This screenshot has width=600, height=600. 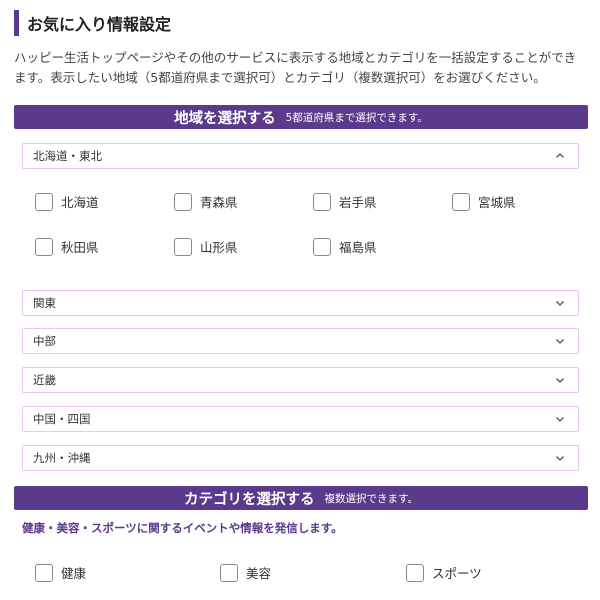 What do you see at coordinates (300, 156) in the screenshot?
I see `accordion-hokkaido-tohoku: 北海道・東北` at bounding box center [300, 156].